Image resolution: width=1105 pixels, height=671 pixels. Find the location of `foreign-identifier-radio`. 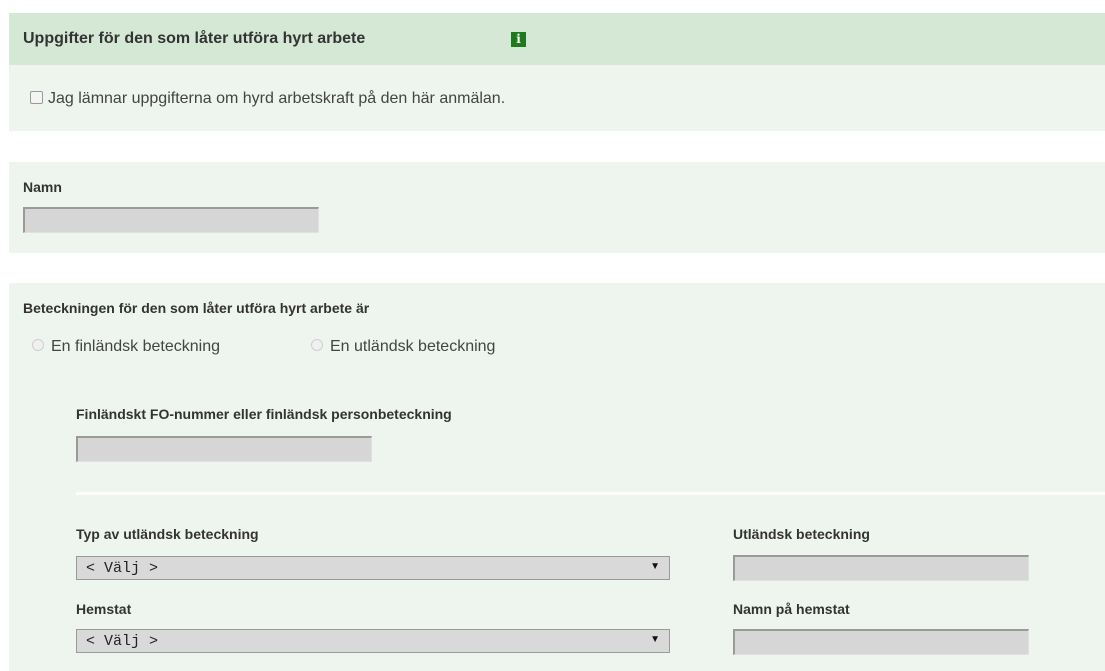

foreign-identifier-radio is located at coordinates (317, 345).